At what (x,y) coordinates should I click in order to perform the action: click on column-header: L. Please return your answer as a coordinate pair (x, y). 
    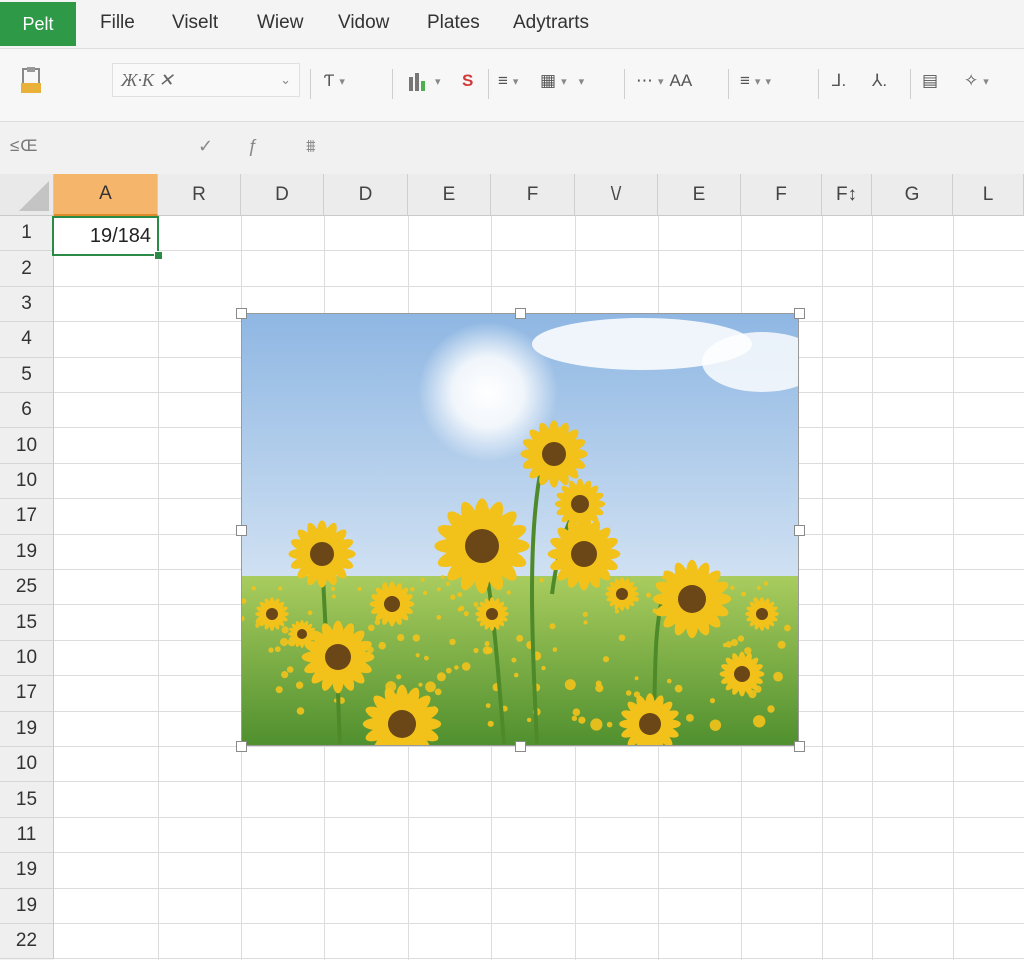
    Looking at the image, I should click on (988, 195).